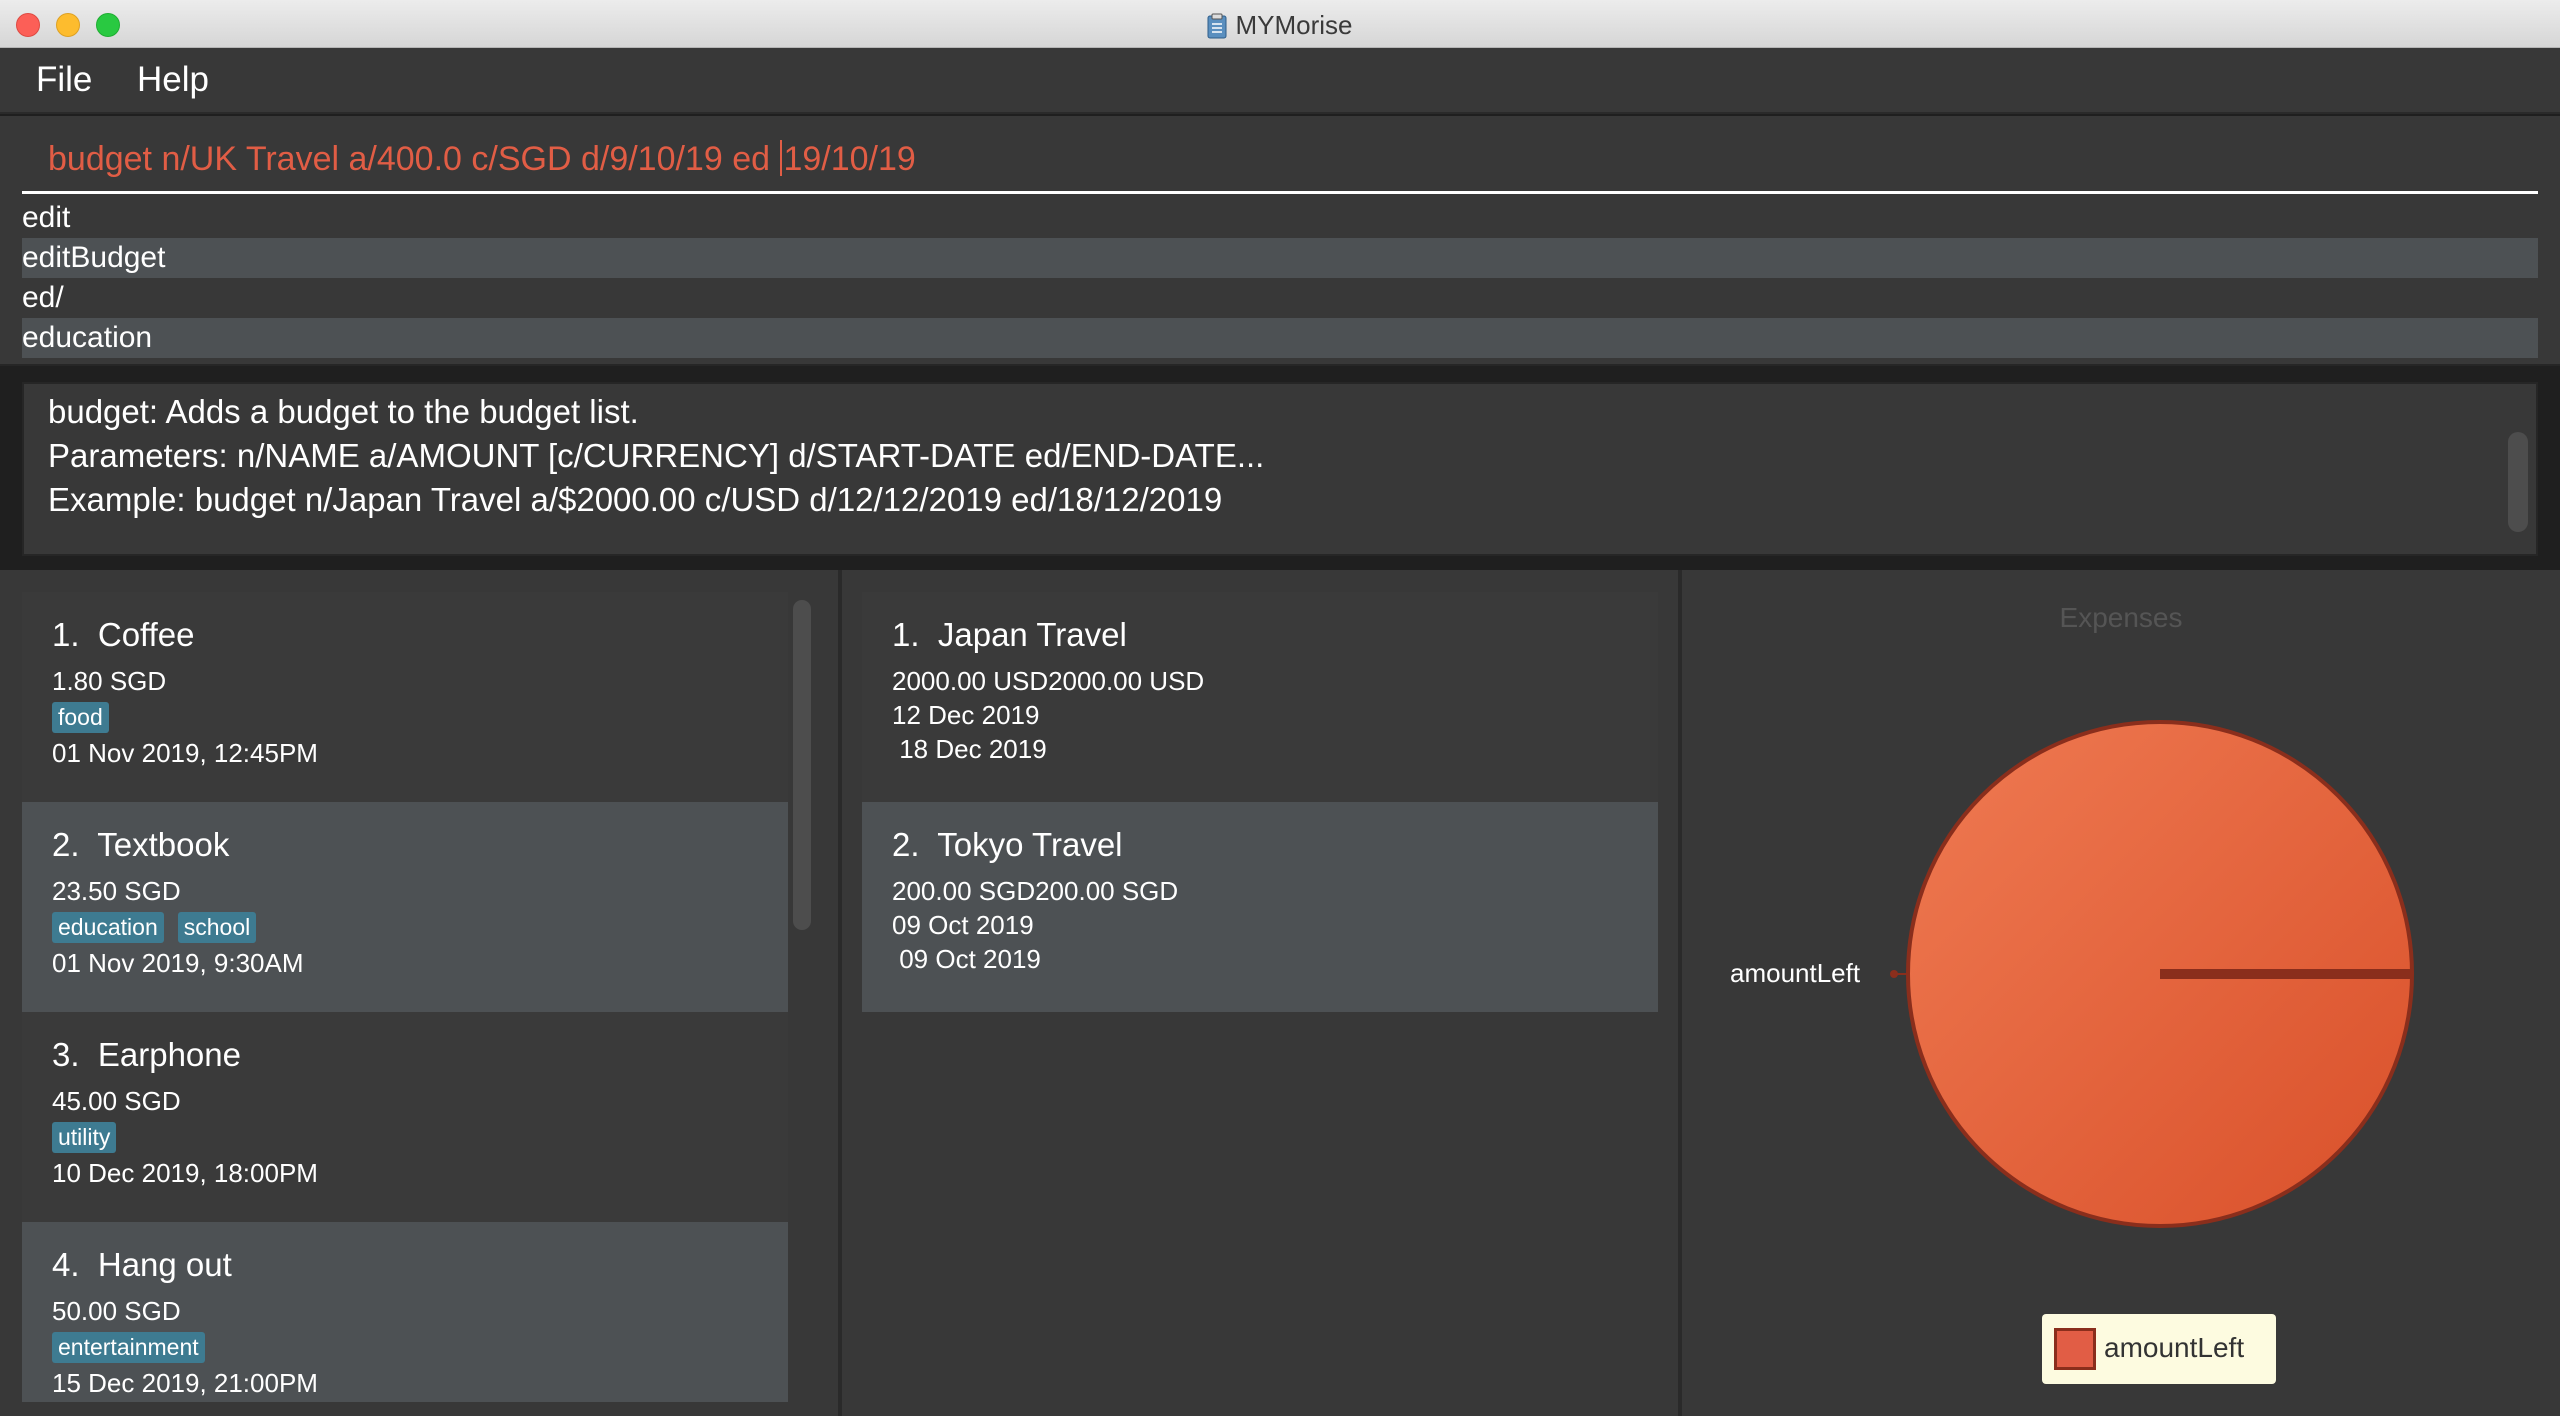  Describe the element at coordinates (969, 749) in the screenshot. I see `budget-end-date: 18 Dec 2019` at that location.